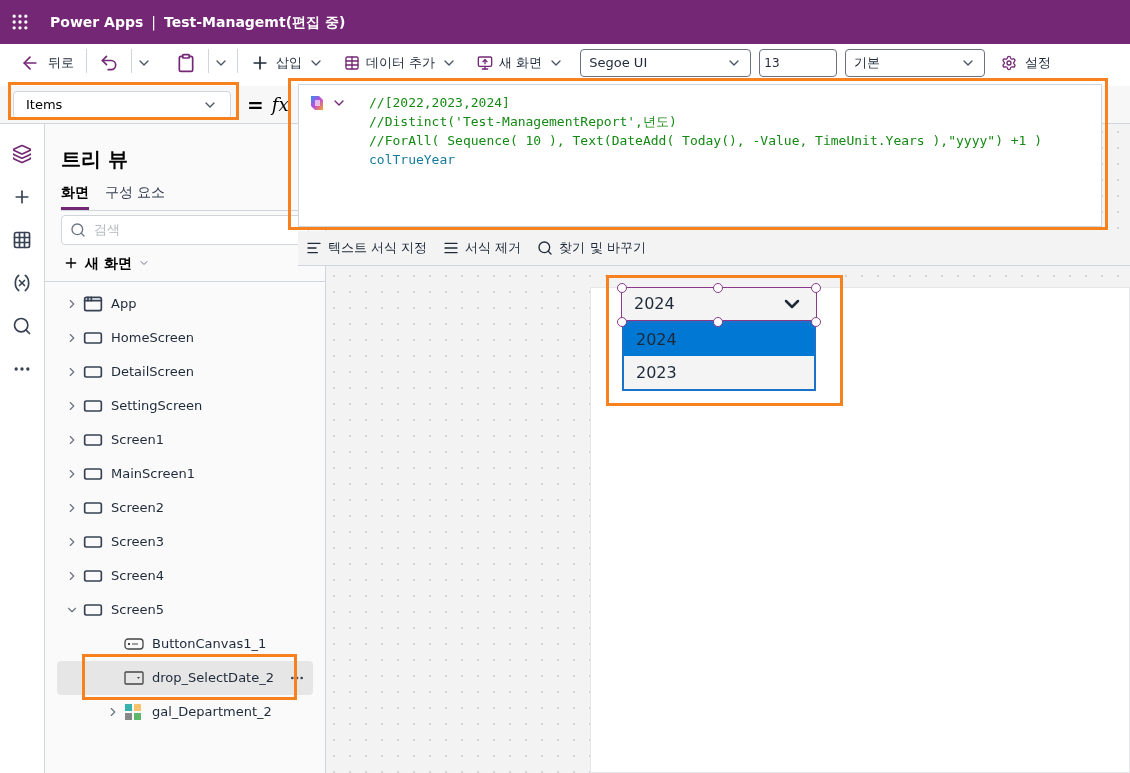 Image resolution: width=1130 pixels, height=773 pixels. What do you see at coordinates (314, 248) in the screenshot?
I see `text-format-icon` at bounding box center [314, 248].